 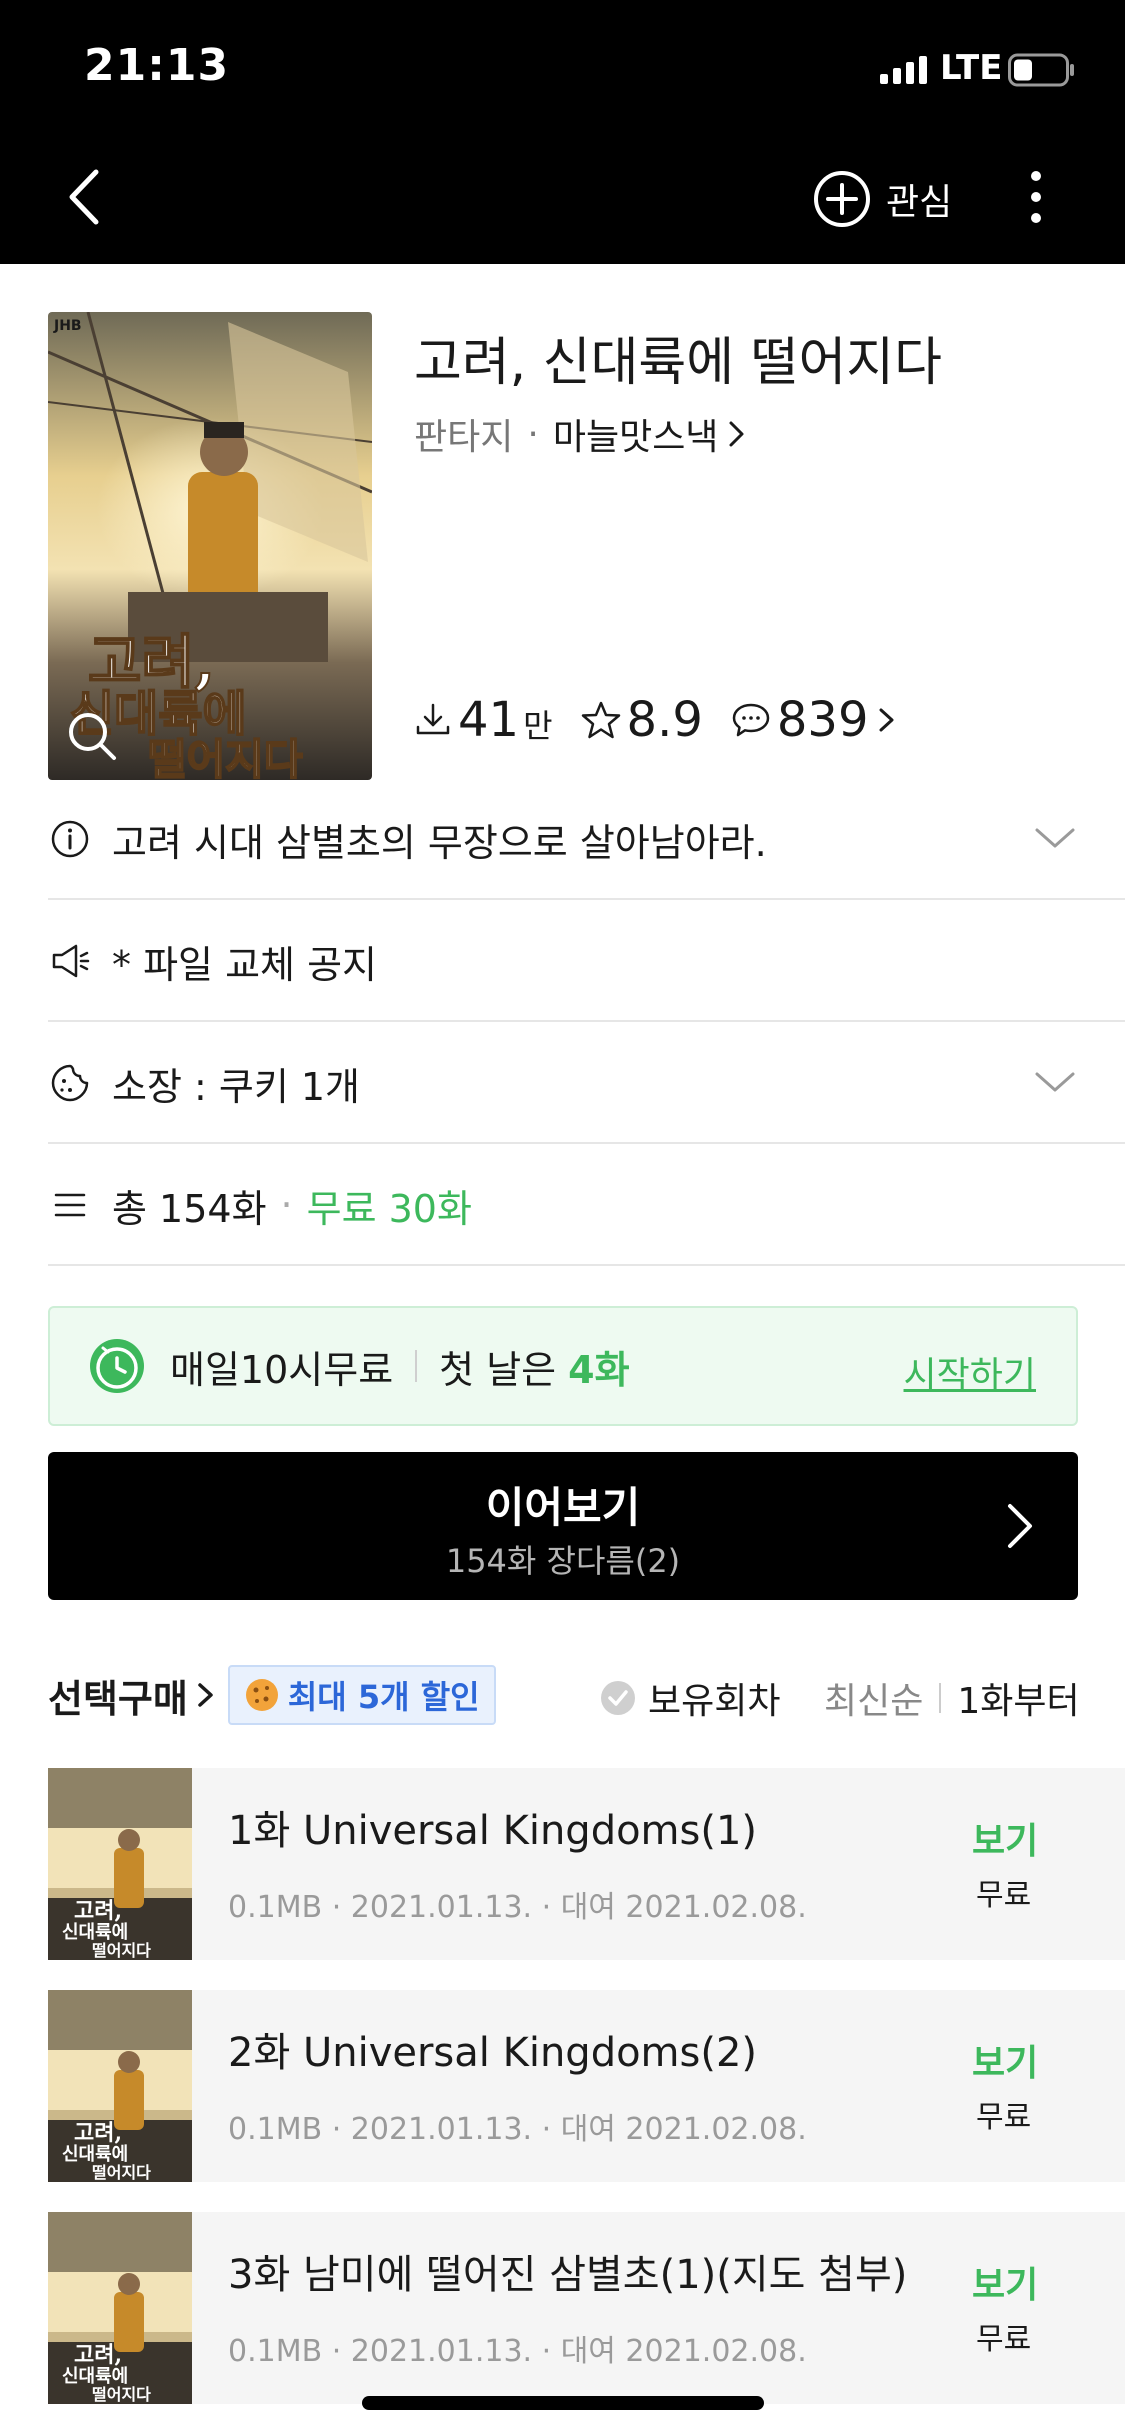 What do you see at coordinates (919, 202) in the screenshot?
I see `favorite-label: 관심` at bounding box center [919, 202].